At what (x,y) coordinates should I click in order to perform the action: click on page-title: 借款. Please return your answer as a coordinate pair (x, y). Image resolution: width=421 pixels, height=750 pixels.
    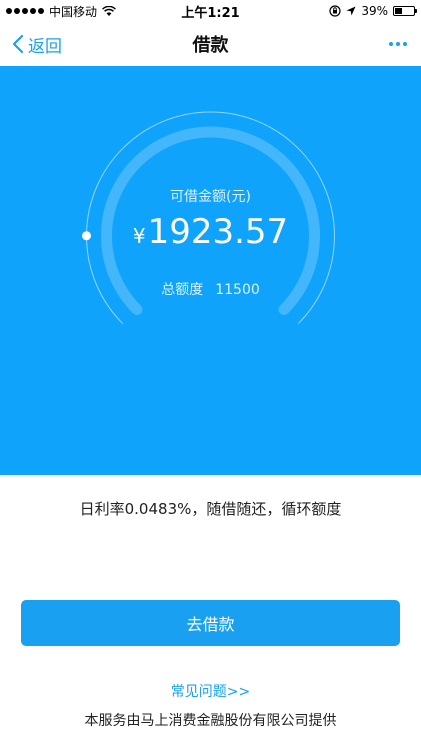
    Looking at the image, I should click on (210, 45).